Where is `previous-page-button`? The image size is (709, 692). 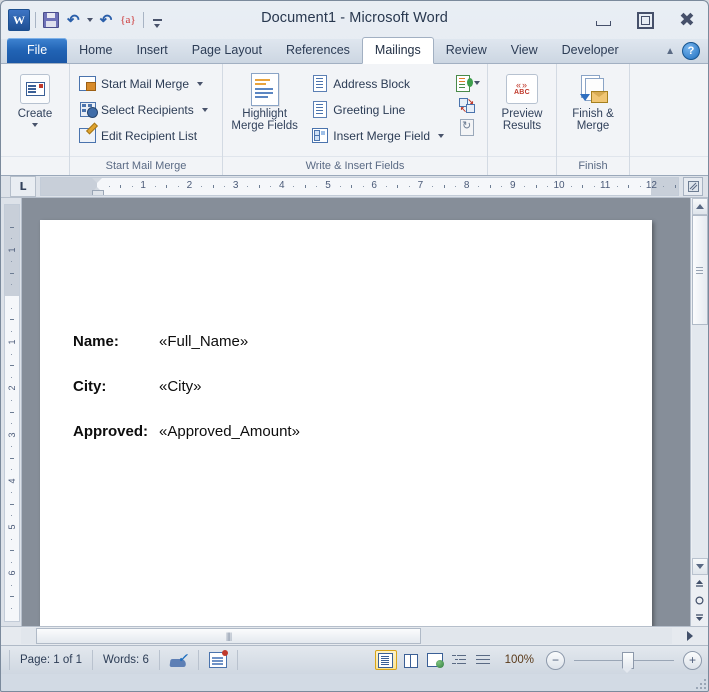 previous-page-button is located at coordinates (700, 583).